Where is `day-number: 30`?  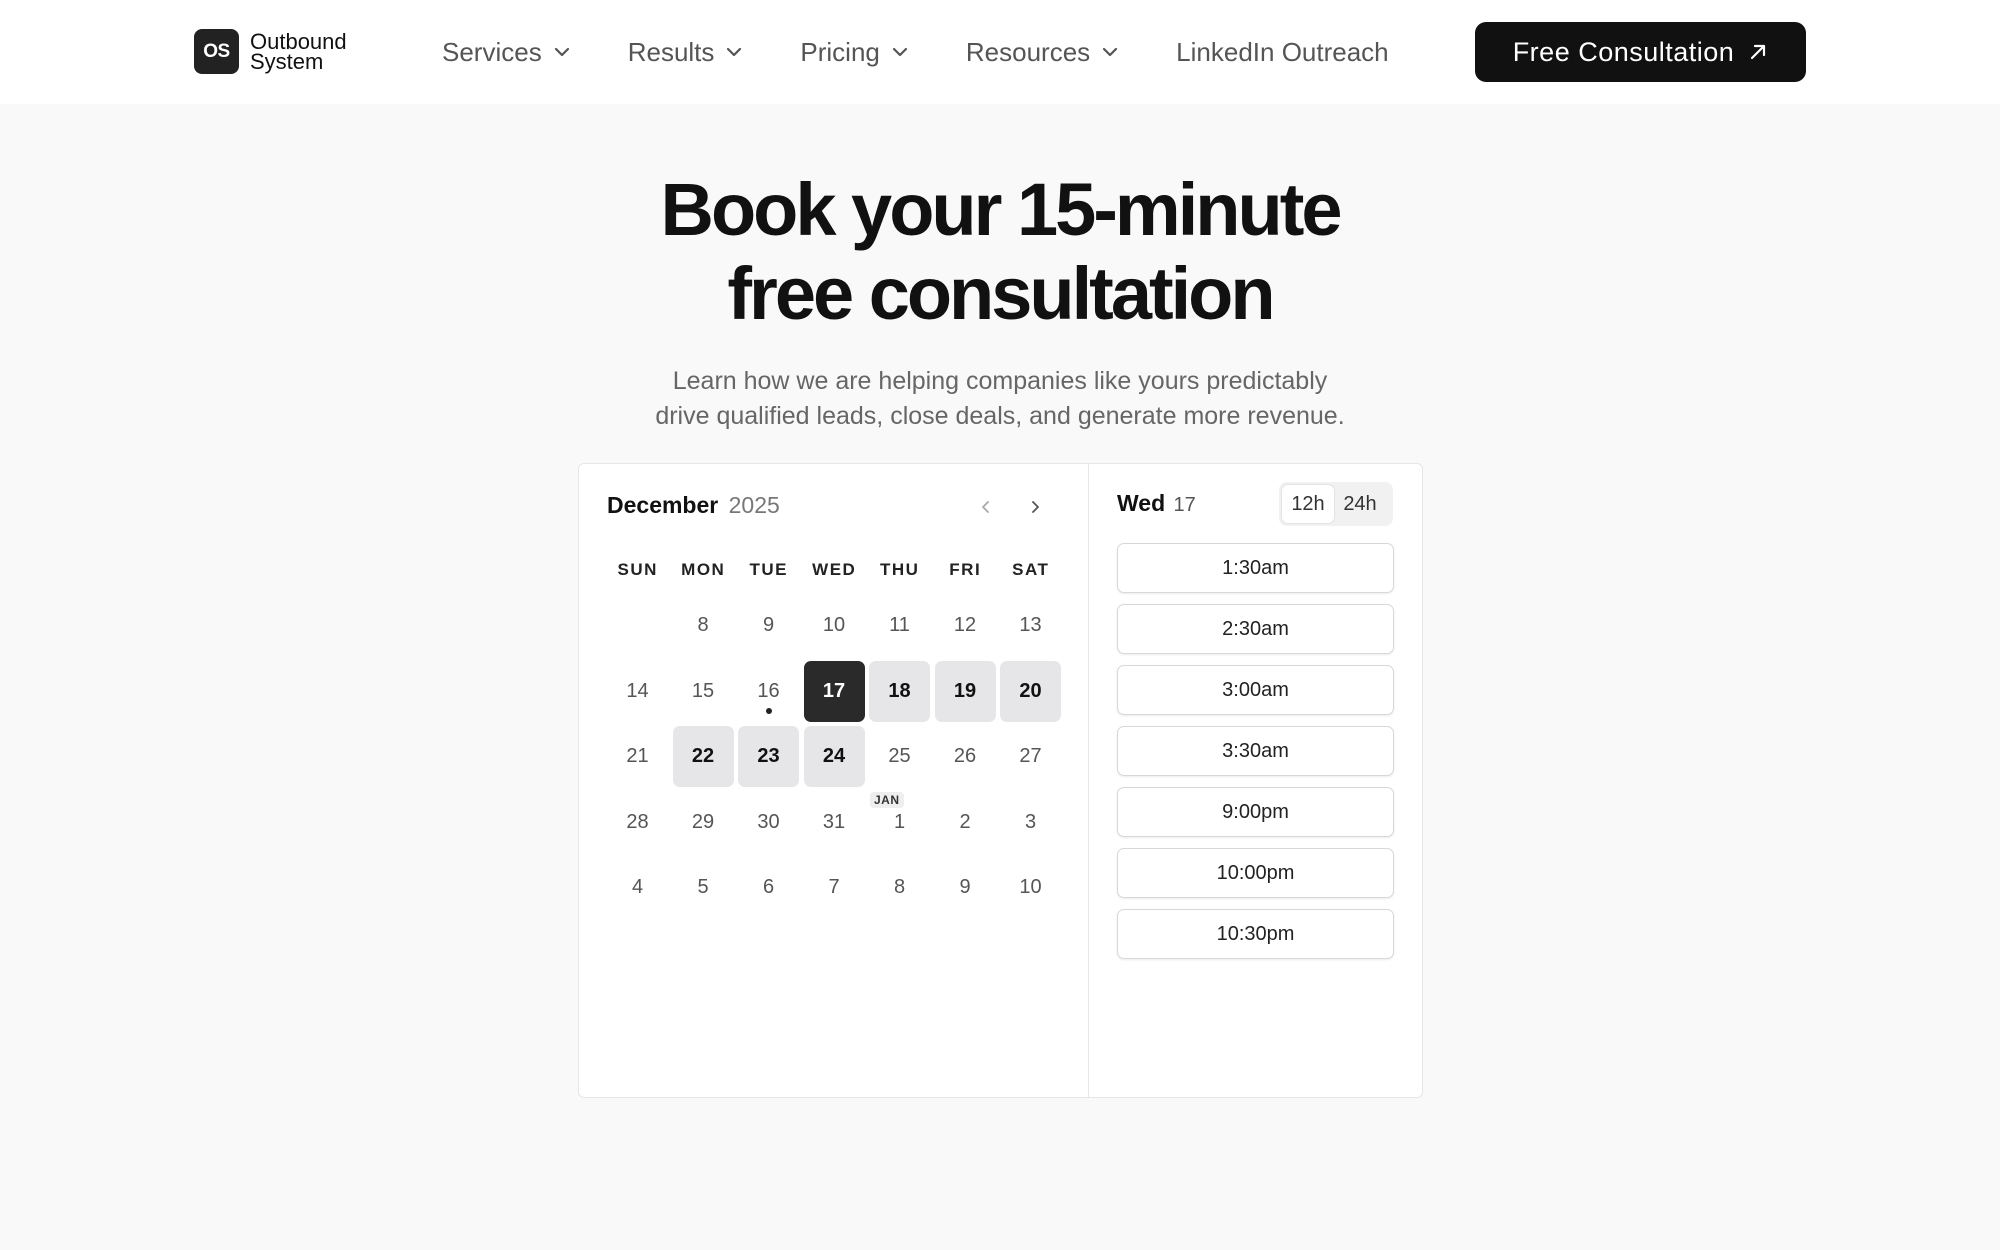
day-number: 30 is located at coordinates (768, 821).